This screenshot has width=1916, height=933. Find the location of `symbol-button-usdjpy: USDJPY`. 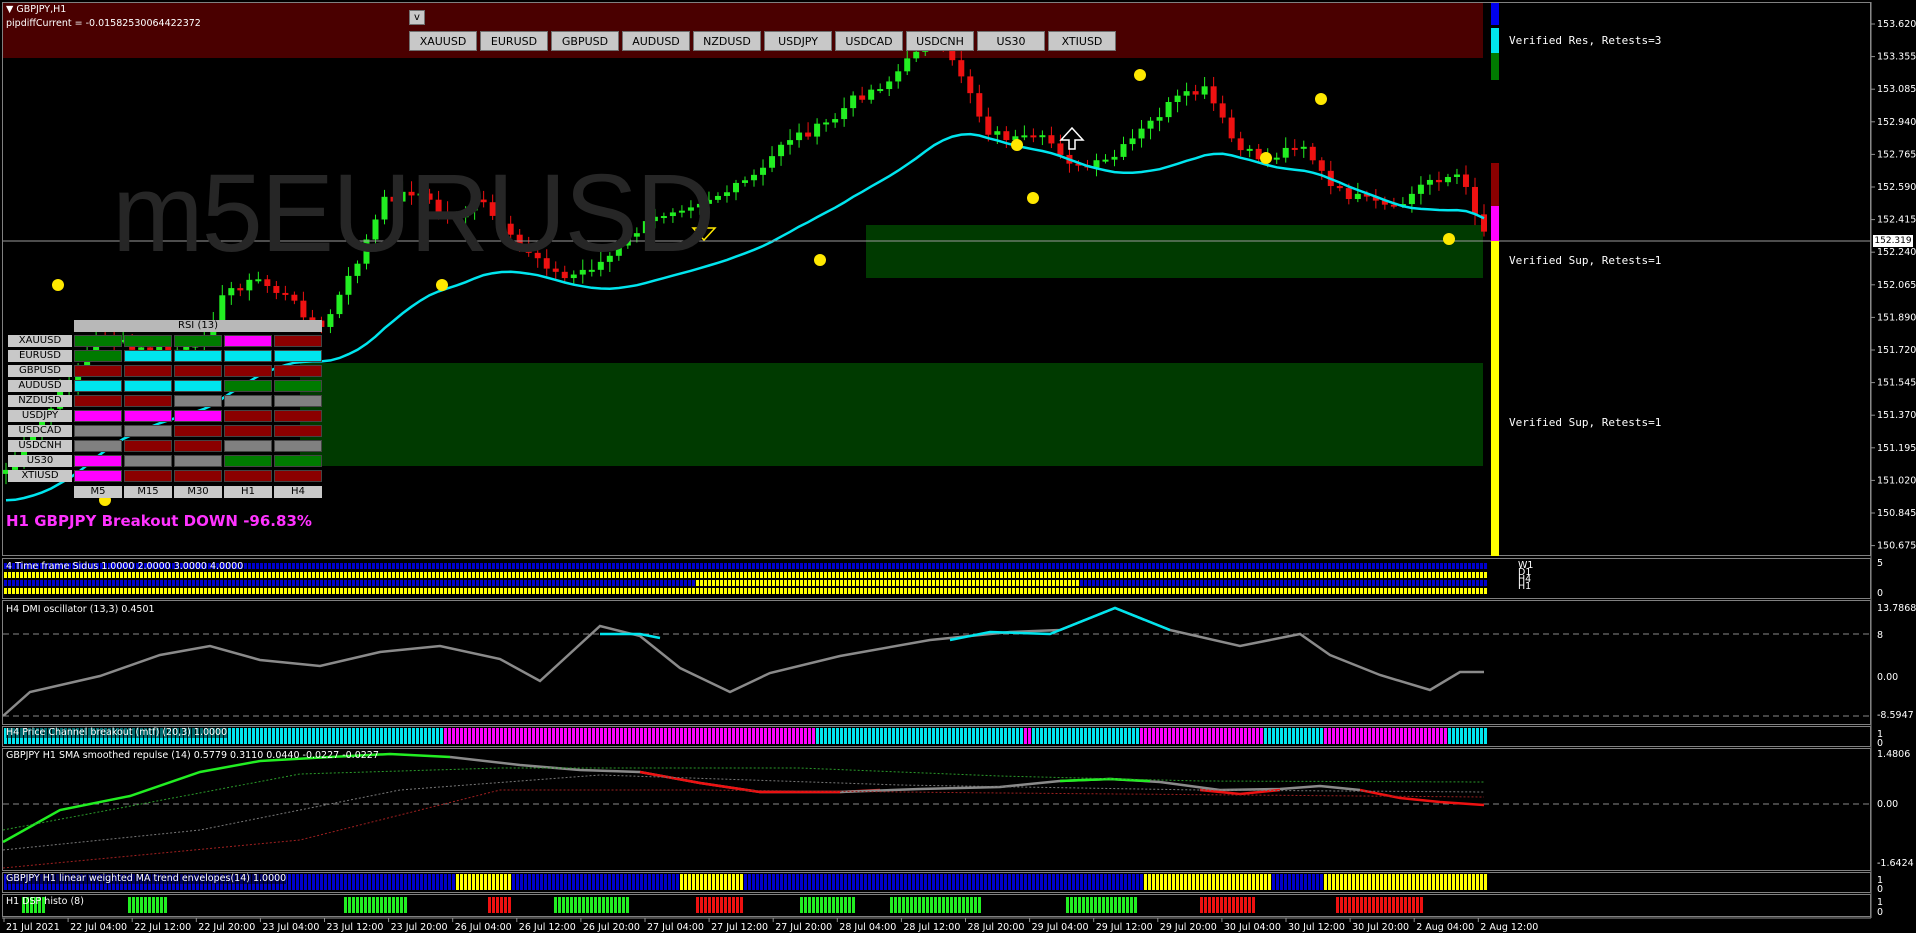

symbol-button-usdjpy: USDJPY is located at coordinates (798, 41).